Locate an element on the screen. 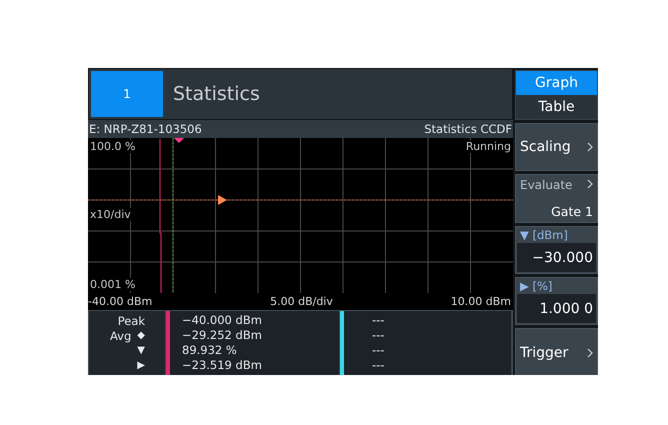 The width and height of the screenshot is (668, 425). softkey: Evaluate Gate 1 is located at coordinates (556, 198).